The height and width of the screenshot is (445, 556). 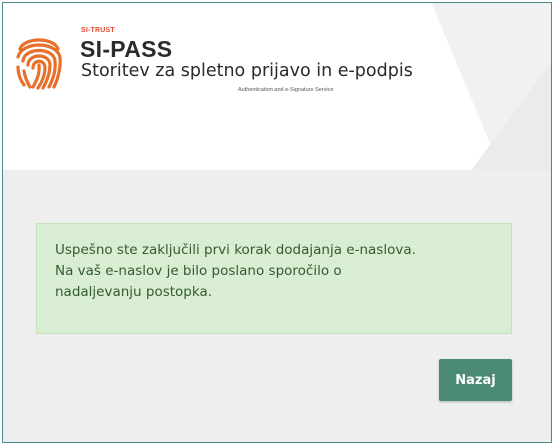 I want to click on brand-title: SI-PASS, so click(x=126, y=49).